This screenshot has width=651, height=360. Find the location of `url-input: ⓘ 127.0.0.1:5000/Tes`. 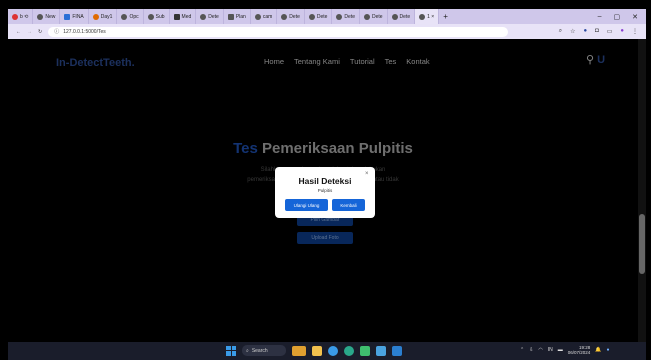

url-input: ⓘ 127.0.0.1:5000/Tes is located at coordinates (278, 31).